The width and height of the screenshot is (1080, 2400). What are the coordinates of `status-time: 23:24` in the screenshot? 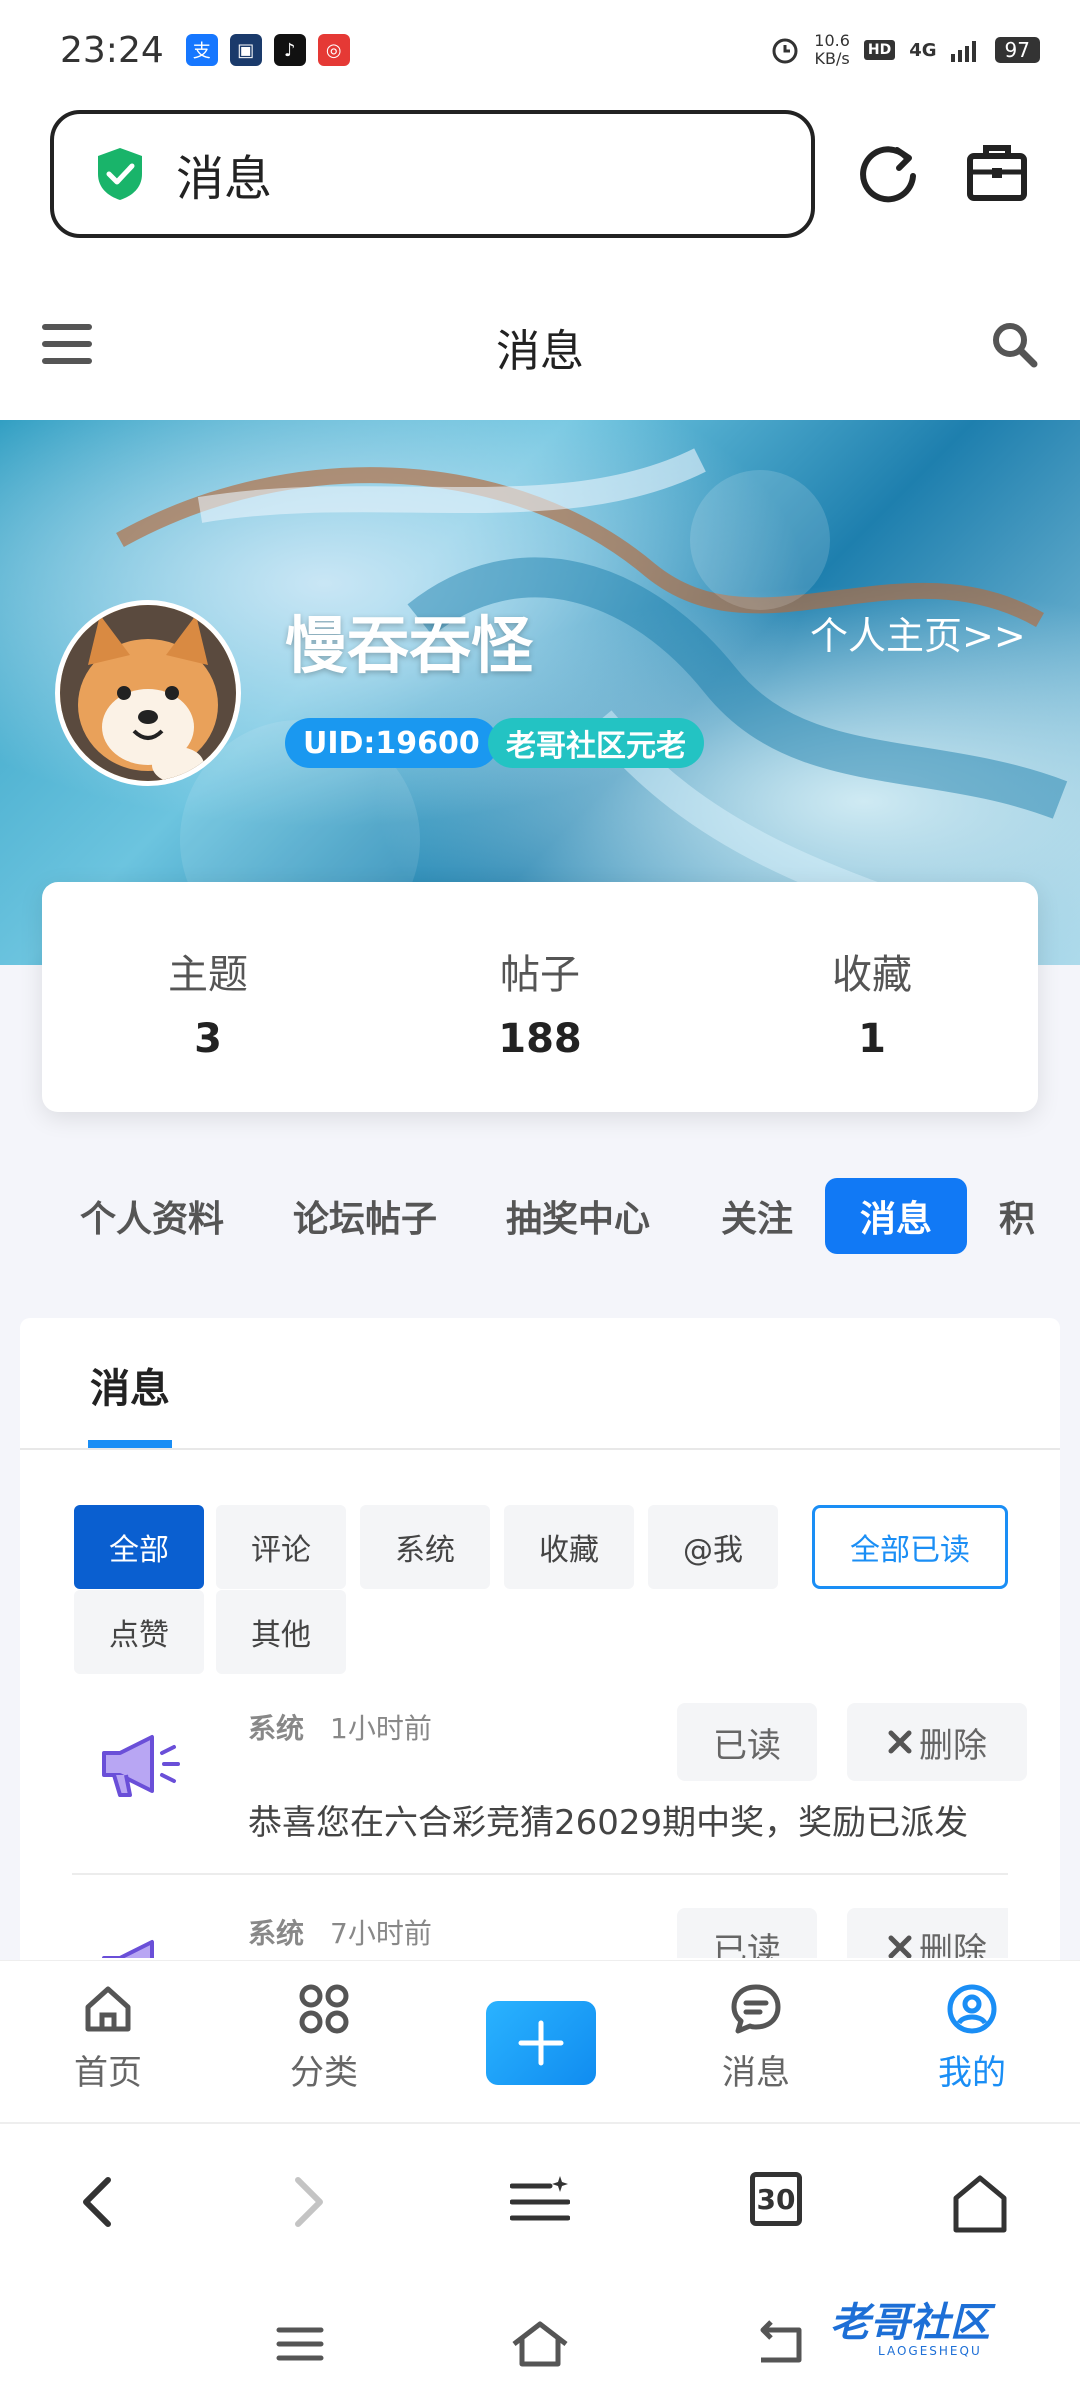 It's located at (112, 50).